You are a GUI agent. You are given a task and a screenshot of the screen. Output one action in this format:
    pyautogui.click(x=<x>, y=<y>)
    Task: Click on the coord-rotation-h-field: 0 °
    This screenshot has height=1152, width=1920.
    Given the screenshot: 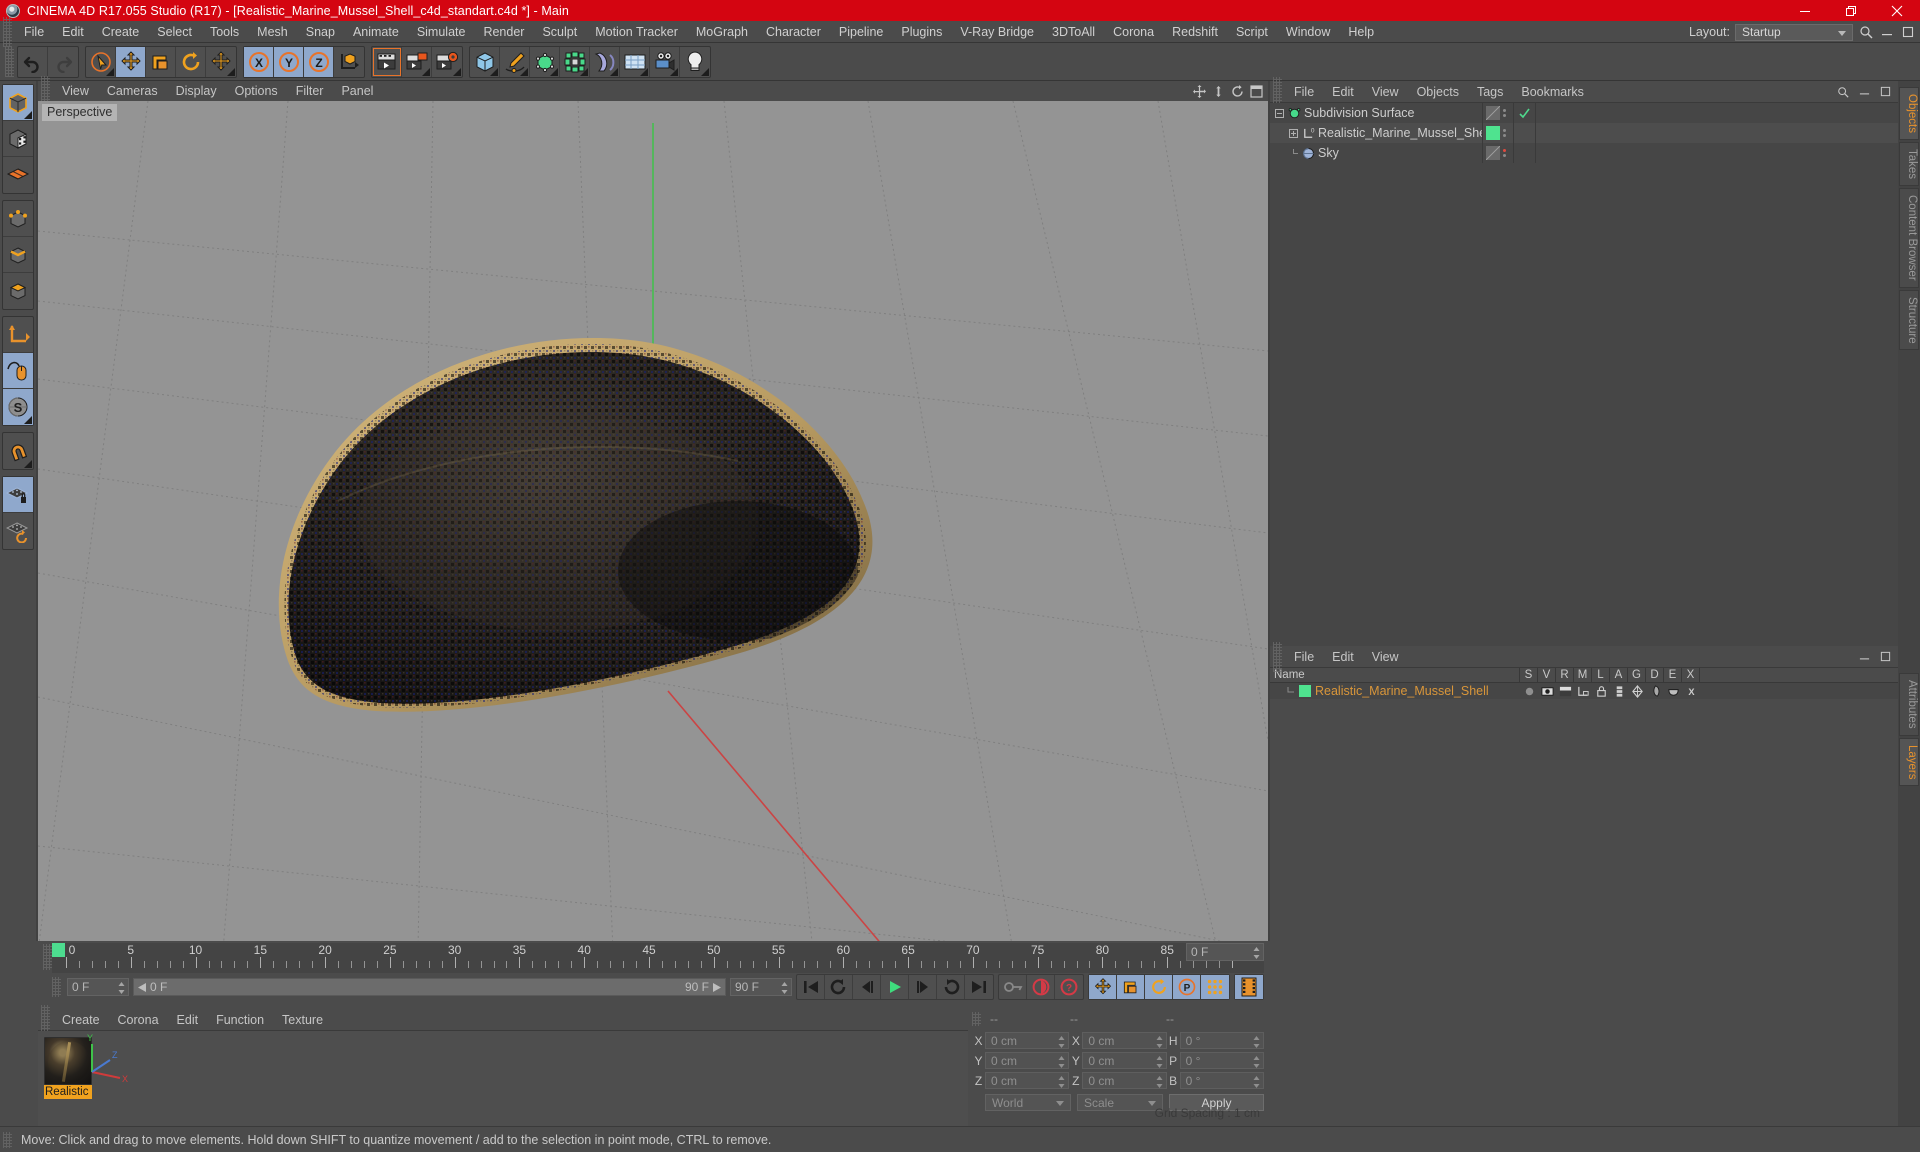 What is the action you would take?
    pyautogui.click(x=1221, y=1040)
    